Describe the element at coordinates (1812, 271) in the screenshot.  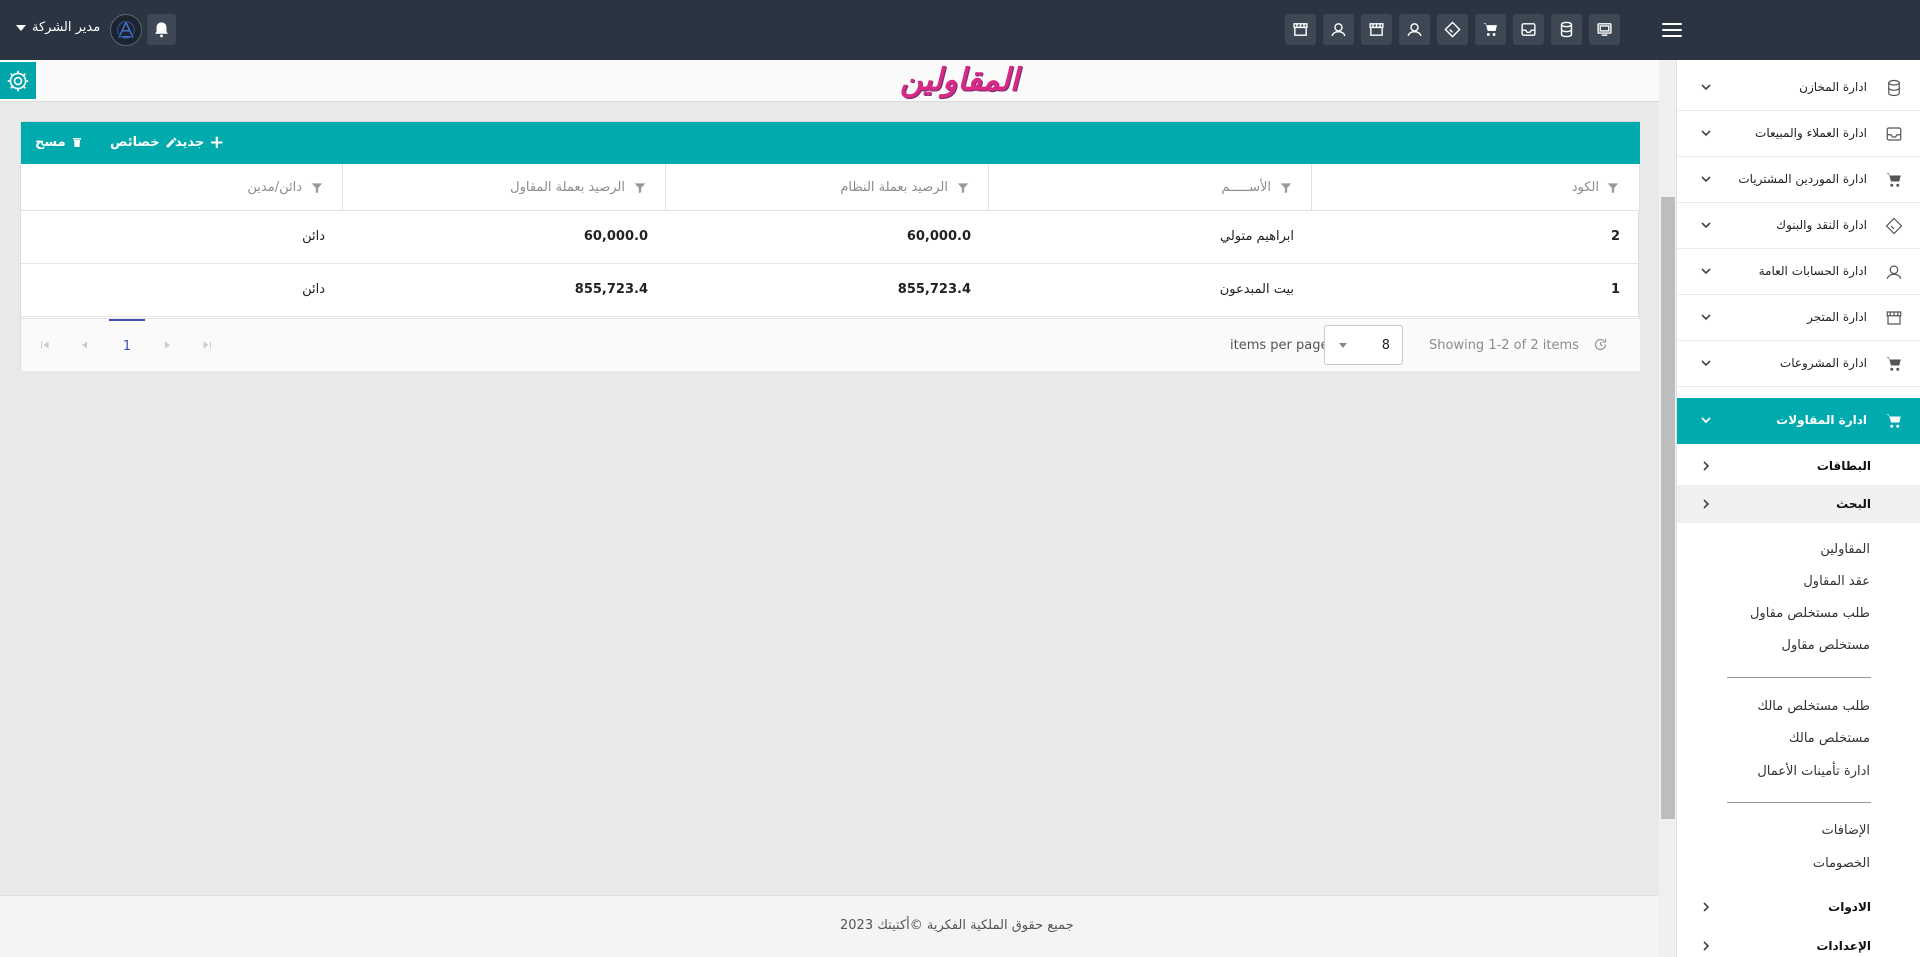
I see `sidebar-item-label: ادارة الحسابات العامة` at that location.